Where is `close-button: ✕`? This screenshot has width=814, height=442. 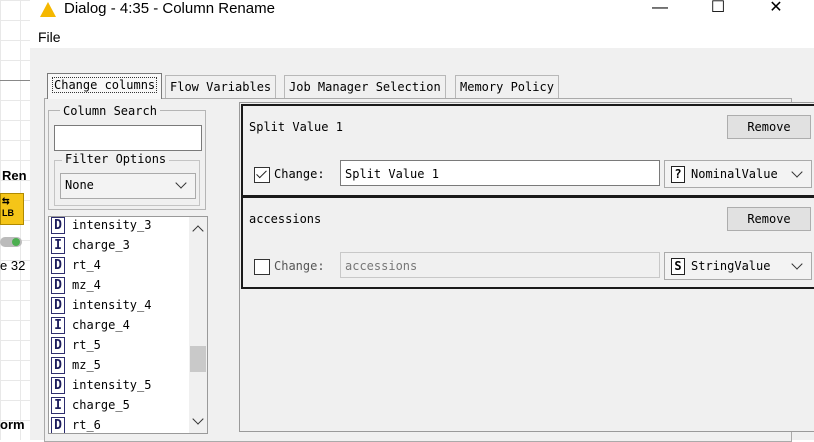
close-button: ✕ is located at coordinates (776, 10).